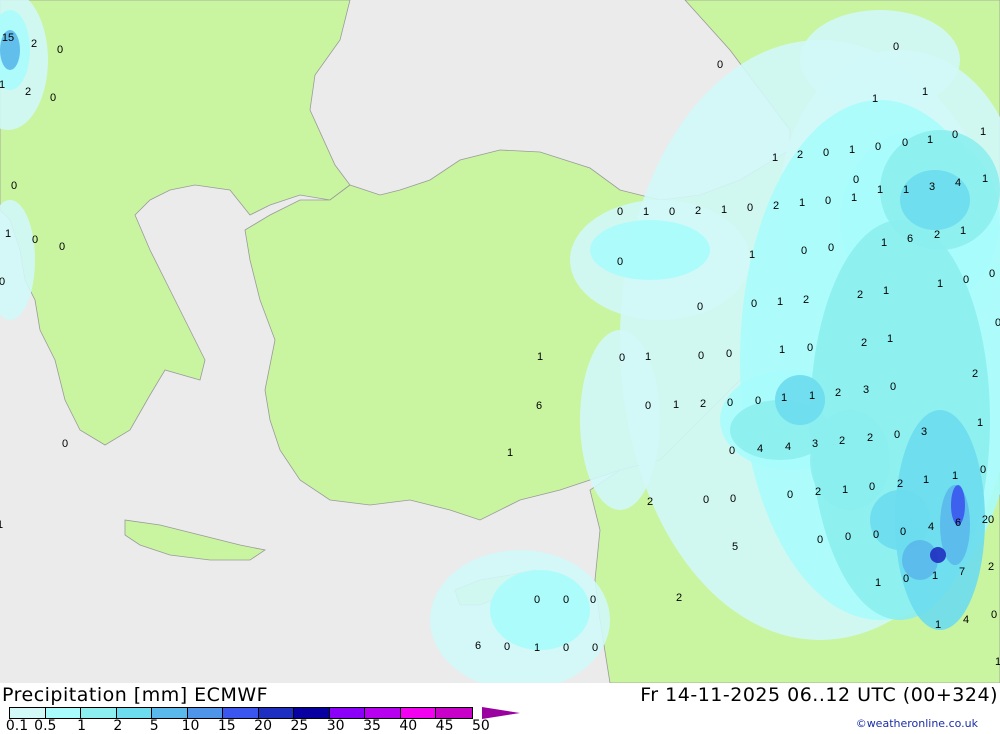  I want to click on legend-tick: 30, so click(335, 726).